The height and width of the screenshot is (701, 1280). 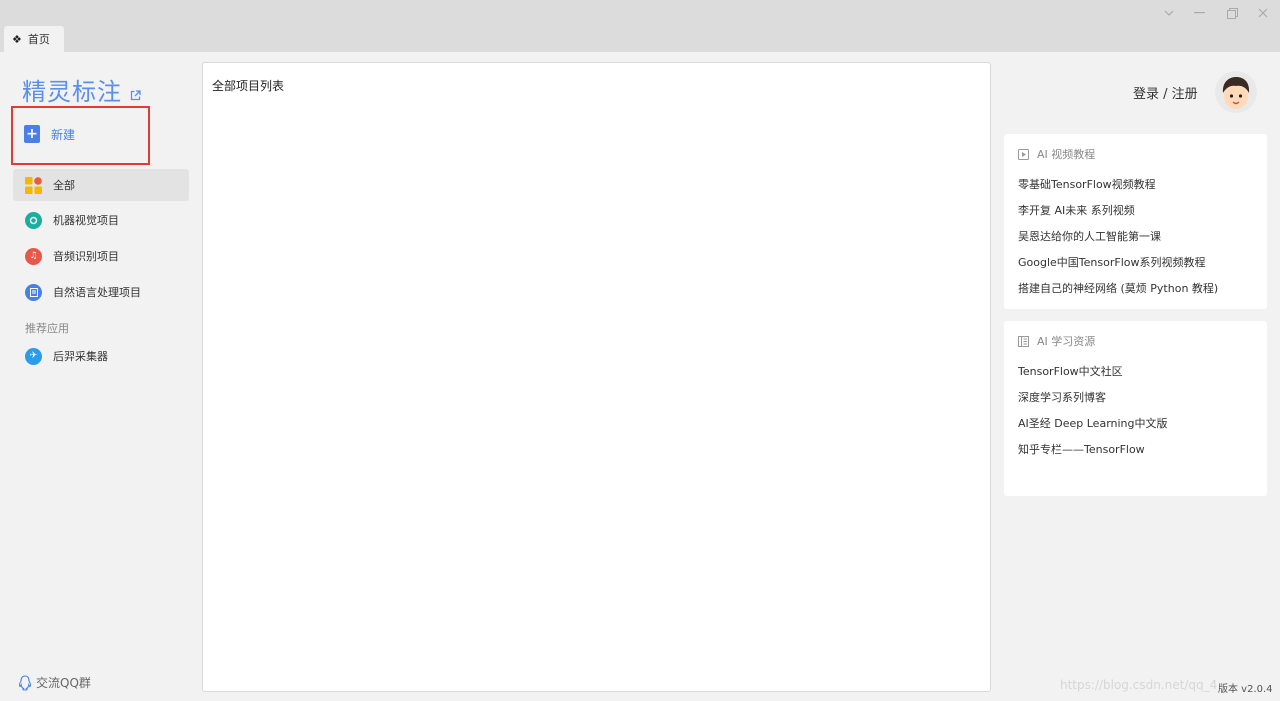 What do you see at coordinates (33, 185) in the screenshot?
I see `all-grid-icon` at bounding box center [33, 185].